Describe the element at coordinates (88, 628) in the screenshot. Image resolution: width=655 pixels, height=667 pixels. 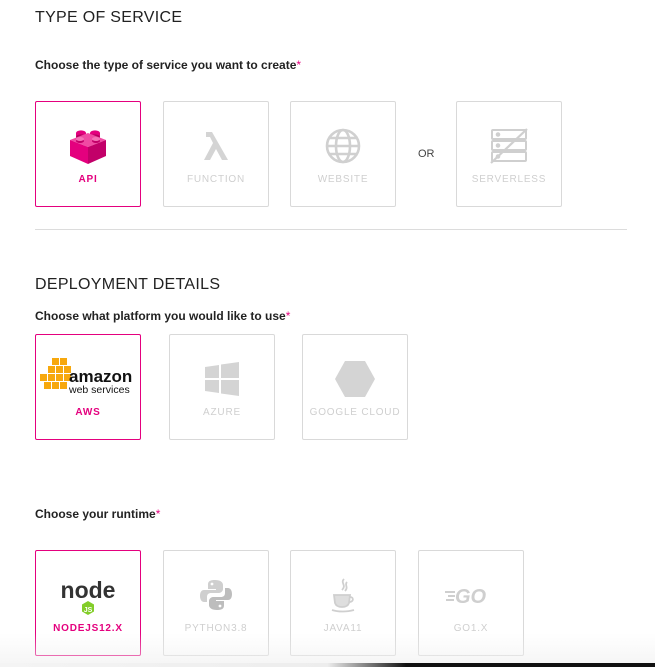
I see `runtime-option-label: NODEJS12.X` at that location.